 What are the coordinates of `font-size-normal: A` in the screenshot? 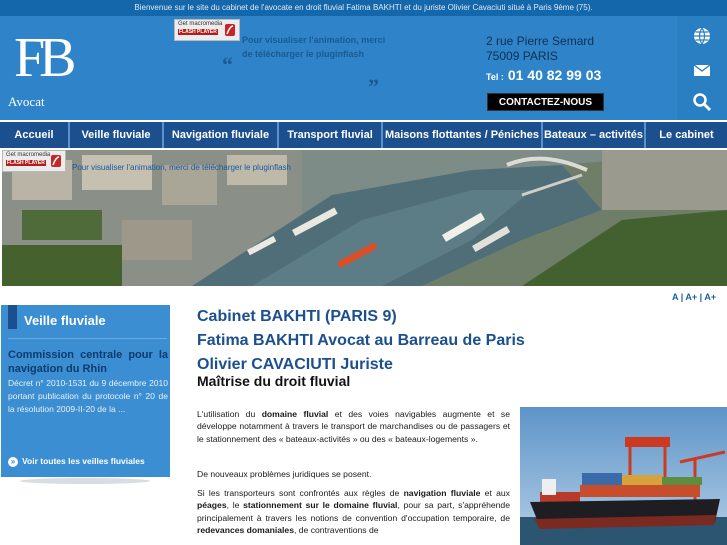 It's located at (675, 297).